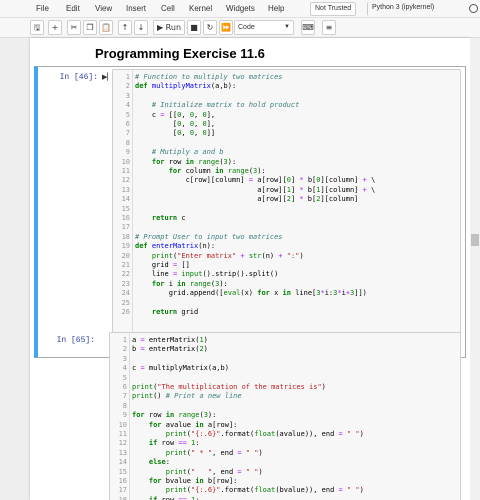  I want to click on cell-prompt: In [46]:, so click(78, 77).